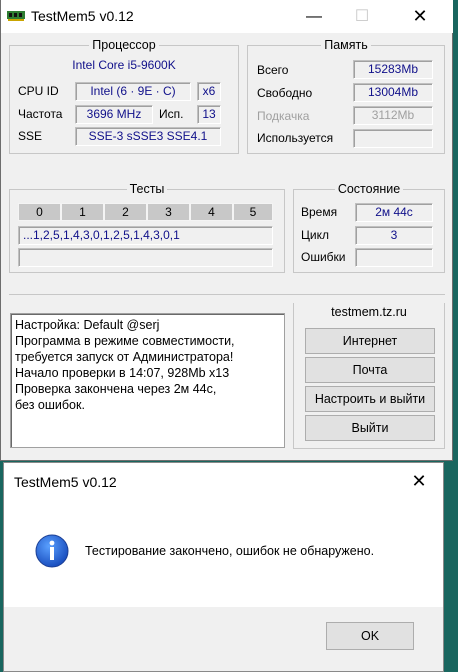 The width and height of the screenshot is (458, 672). Describe the element at coordinates (273, 70) in the screenshot. I see `memory-total-label: Всего` at that location.